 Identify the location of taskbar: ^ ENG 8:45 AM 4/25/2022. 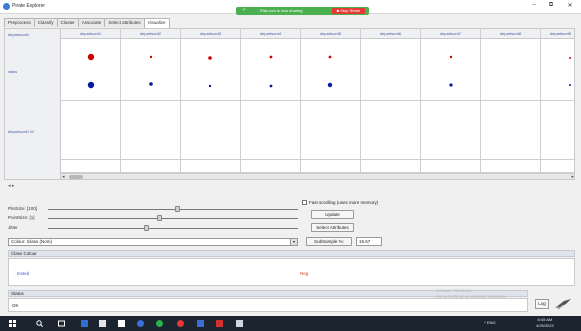
(290, 323).